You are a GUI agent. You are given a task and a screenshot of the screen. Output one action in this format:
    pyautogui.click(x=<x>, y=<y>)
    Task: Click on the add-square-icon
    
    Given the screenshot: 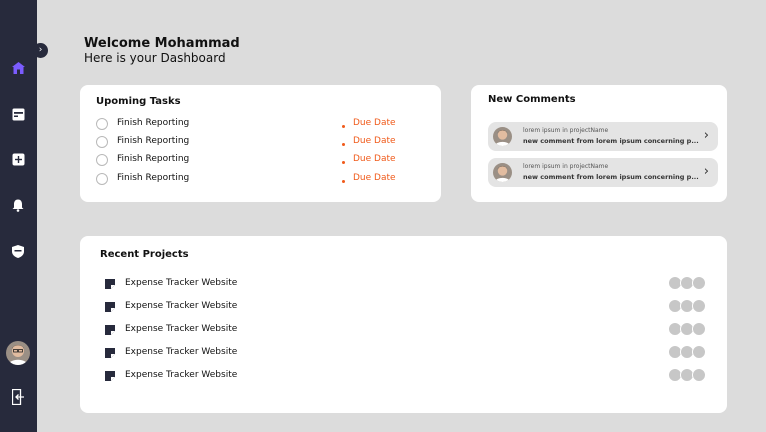 What is the action you would take?
    pyautogui.click(x=18, y=159)
    